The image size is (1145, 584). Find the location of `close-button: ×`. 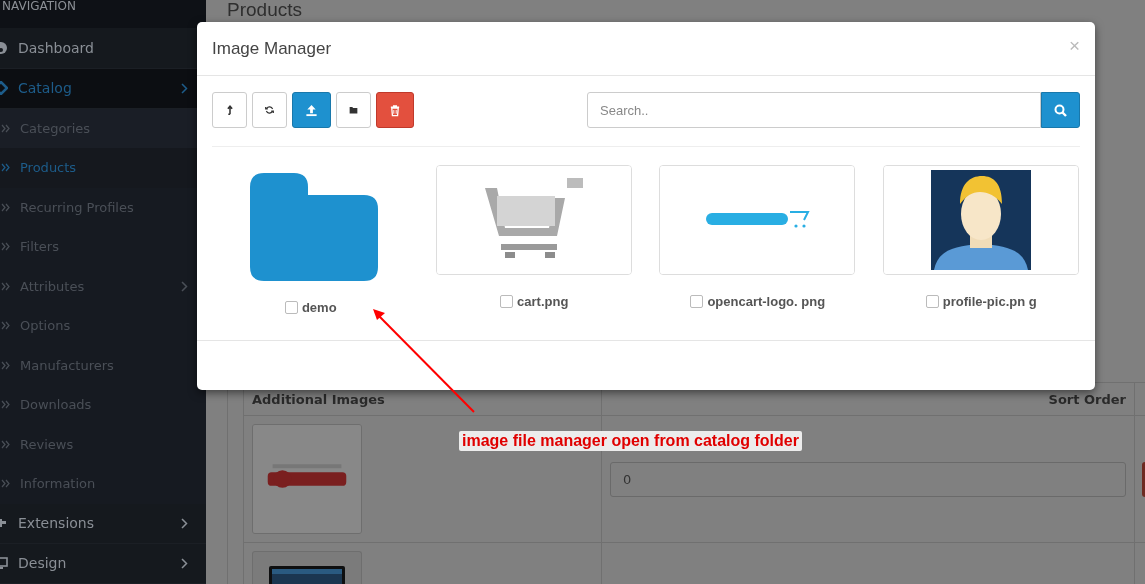

close-button: × is located at coordinates (1074, 48).